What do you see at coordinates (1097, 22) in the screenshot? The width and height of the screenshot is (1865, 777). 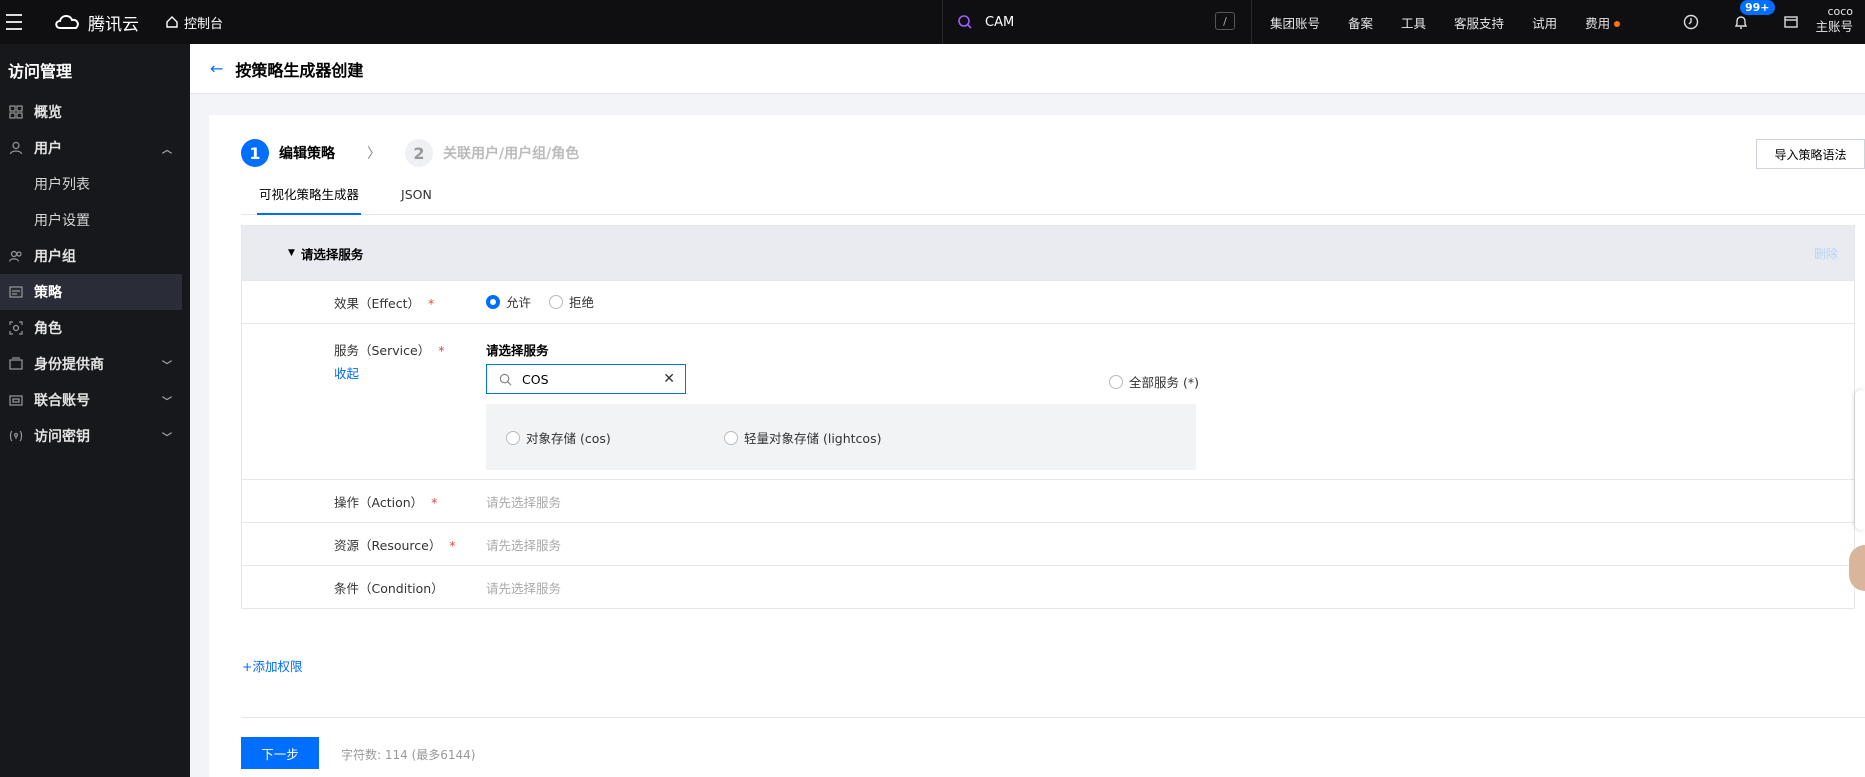 I see `global-search: CAM /` at bounding box center [1097, 22].